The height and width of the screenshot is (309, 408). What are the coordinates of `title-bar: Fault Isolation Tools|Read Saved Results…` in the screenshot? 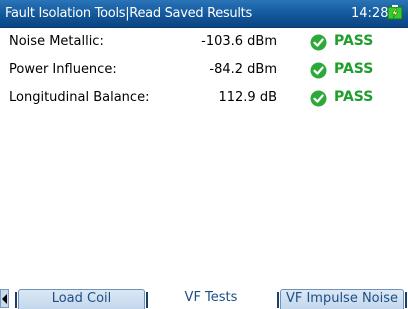 It's located at (204, 14).